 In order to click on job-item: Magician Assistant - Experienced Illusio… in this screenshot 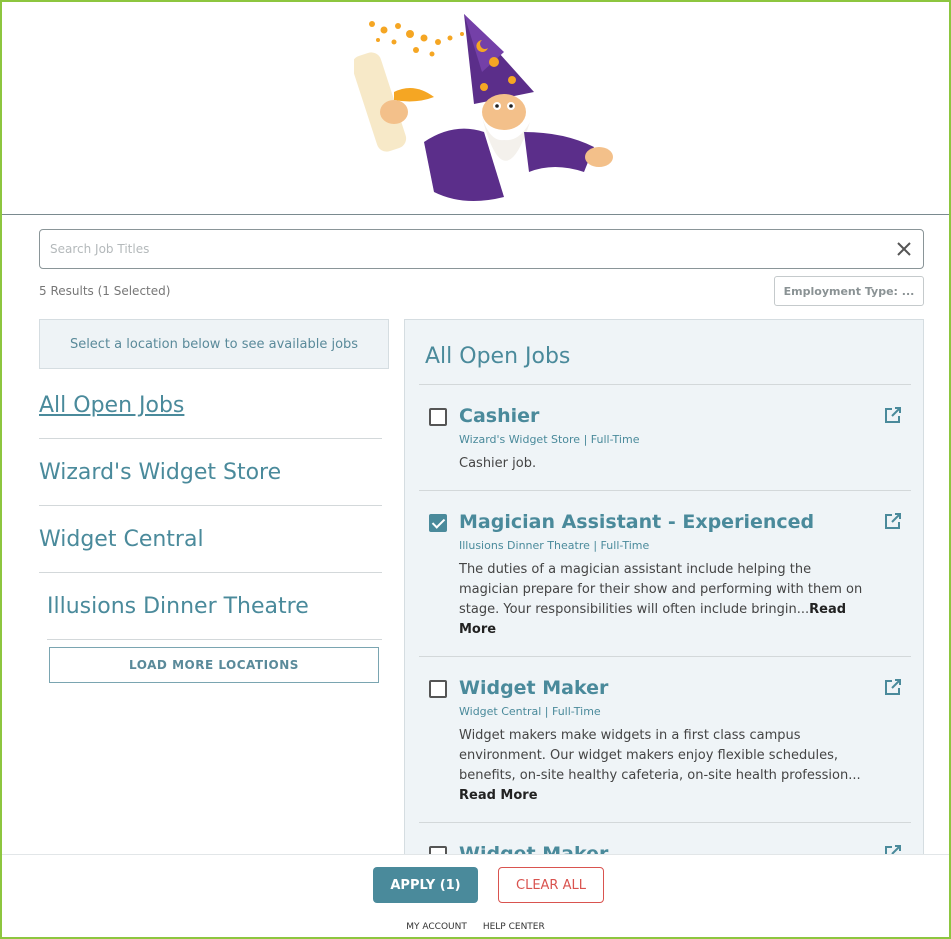, I will do `click(665, 574)`.